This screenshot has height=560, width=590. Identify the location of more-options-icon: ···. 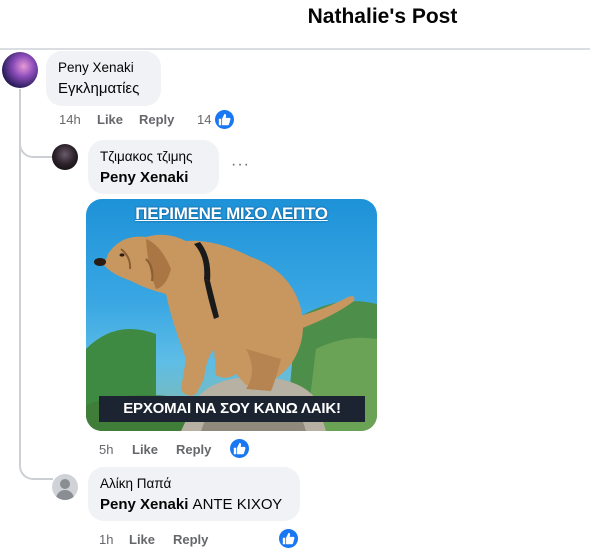
(240, 165).